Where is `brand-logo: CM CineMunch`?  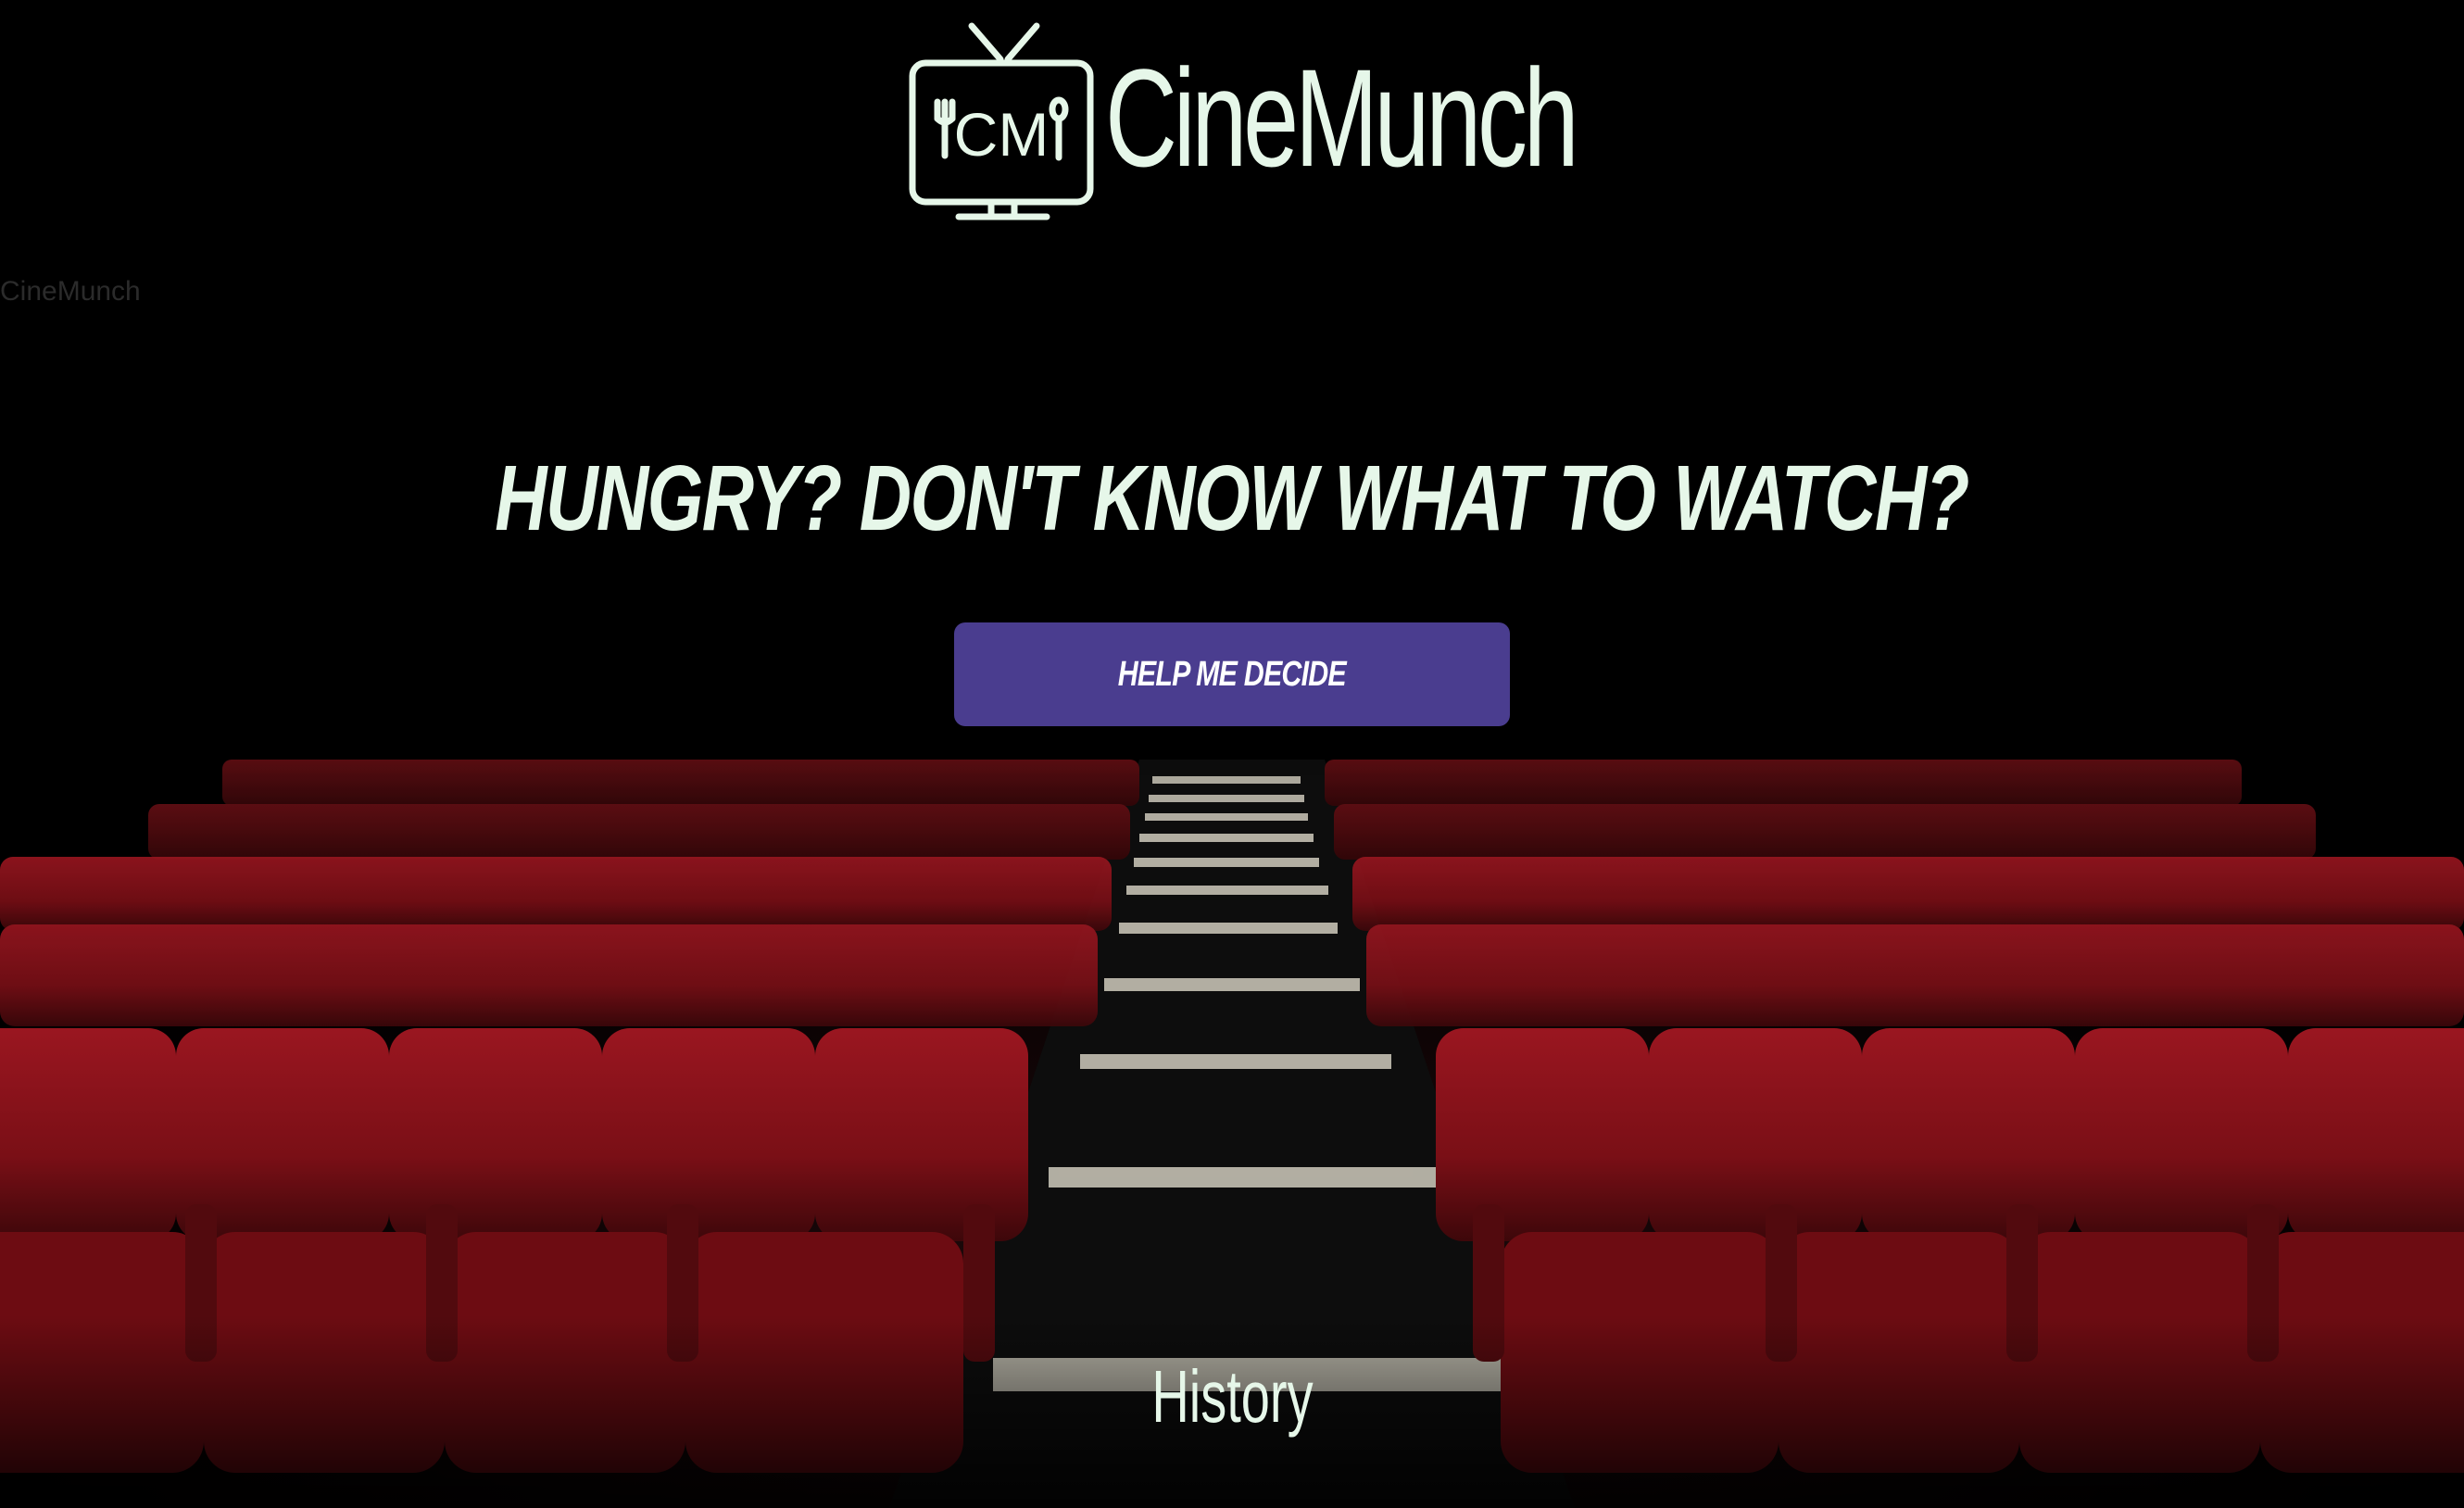
brand-logo: CM CineMunch is located at coordinates (1241, 124).